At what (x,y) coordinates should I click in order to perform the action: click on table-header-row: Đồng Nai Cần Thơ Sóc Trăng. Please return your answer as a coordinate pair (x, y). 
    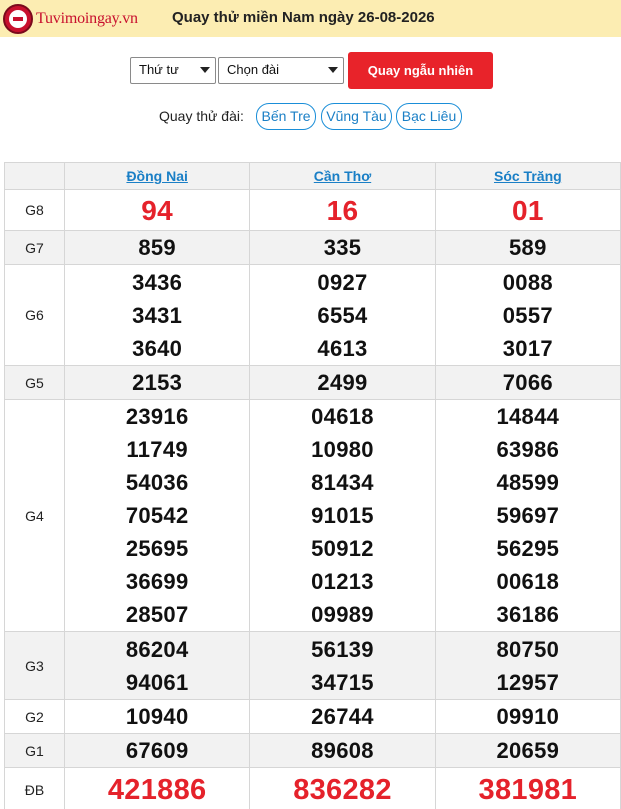
    Looking at the image, I should click on (312, 176).